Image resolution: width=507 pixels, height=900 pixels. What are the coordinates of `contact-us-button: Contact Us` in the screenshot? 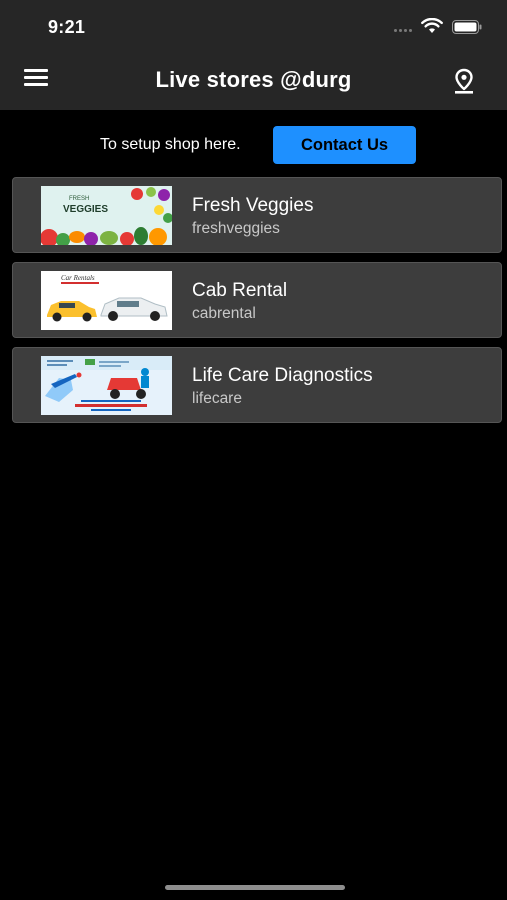 It's located at (344, 145).